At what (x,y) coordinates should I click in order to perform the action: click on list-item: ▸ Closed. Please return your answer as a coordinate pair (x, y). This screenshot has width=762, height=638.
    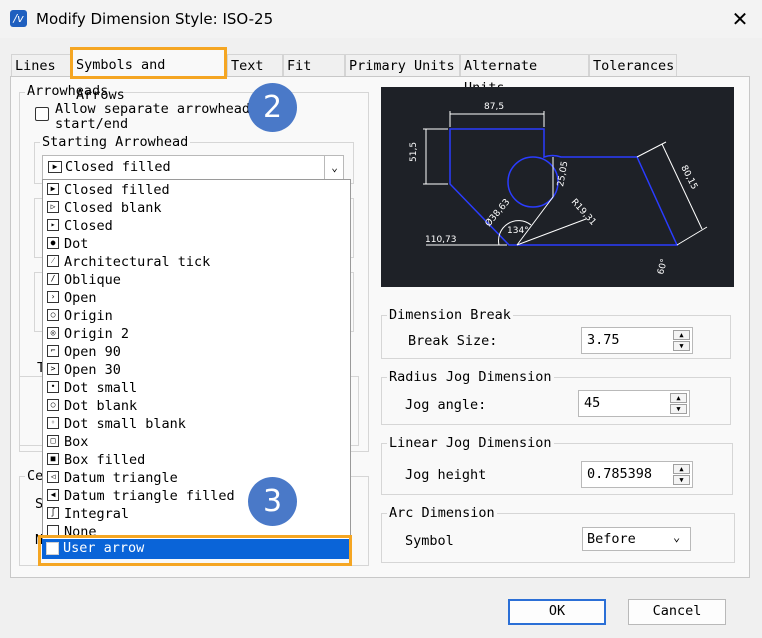
    Looking at the image, I should click on (193, 226).